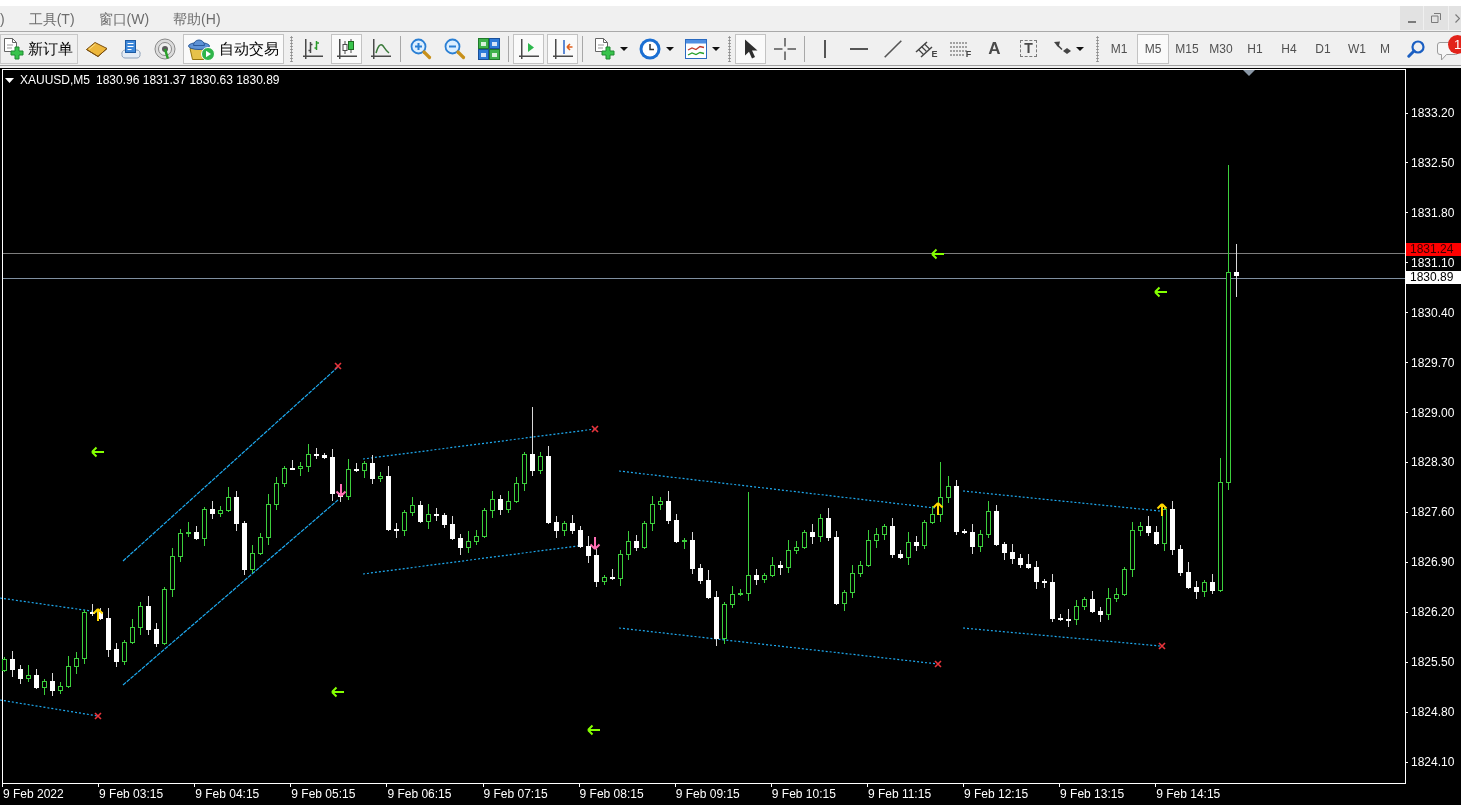  What do you see at coordinates (1221, 48) in the screenshot?
I see `timeframe-button: M30` at bounding box center [1221, 48].